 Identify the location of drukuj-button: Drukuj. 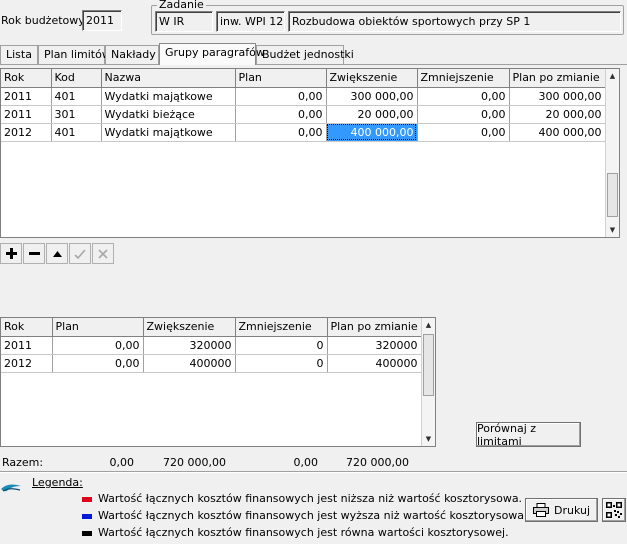
(561, 510).